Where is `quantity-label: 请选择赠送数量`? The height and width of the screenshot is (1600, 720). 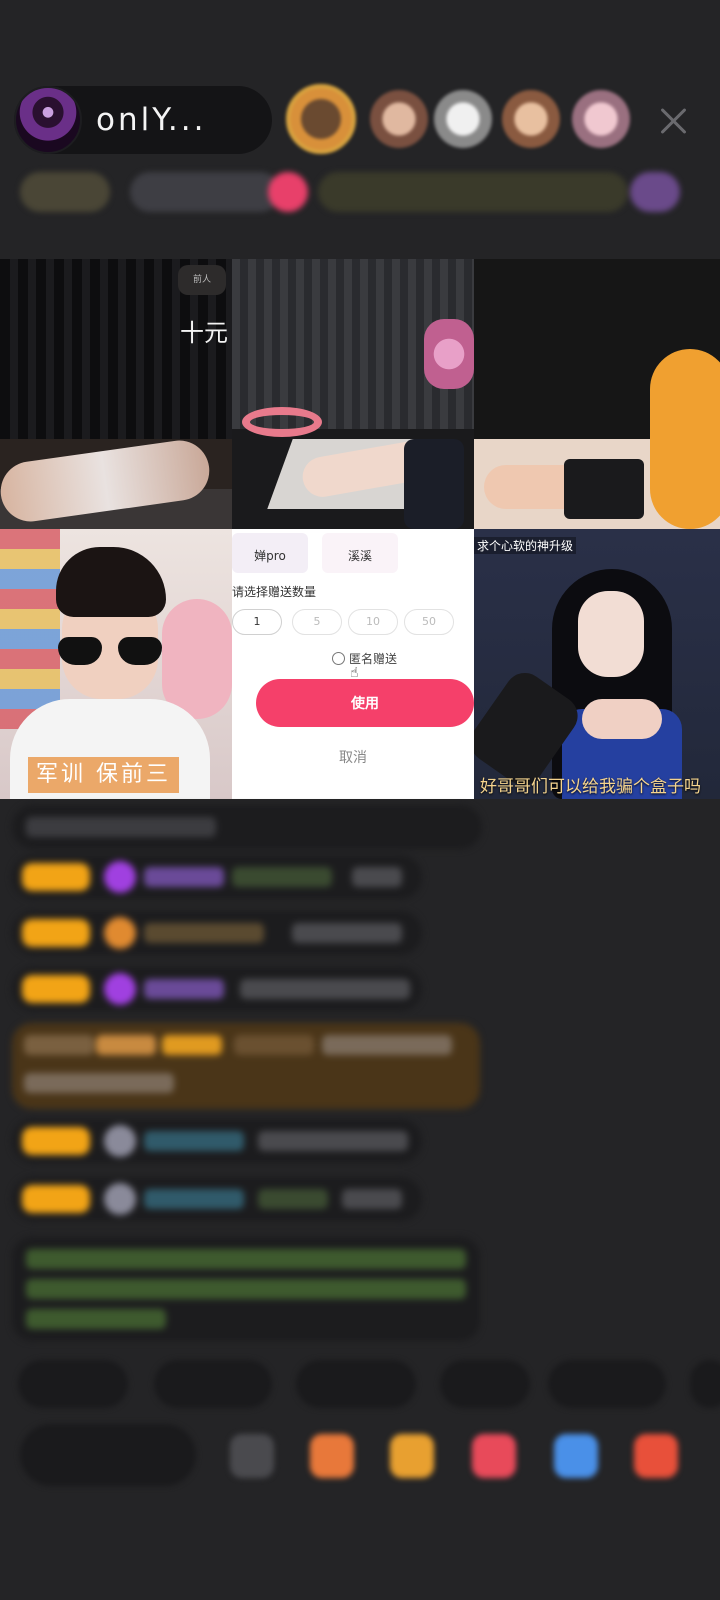
quantity-label: 请选择赠送数量 is located at coordinates (274, 592).